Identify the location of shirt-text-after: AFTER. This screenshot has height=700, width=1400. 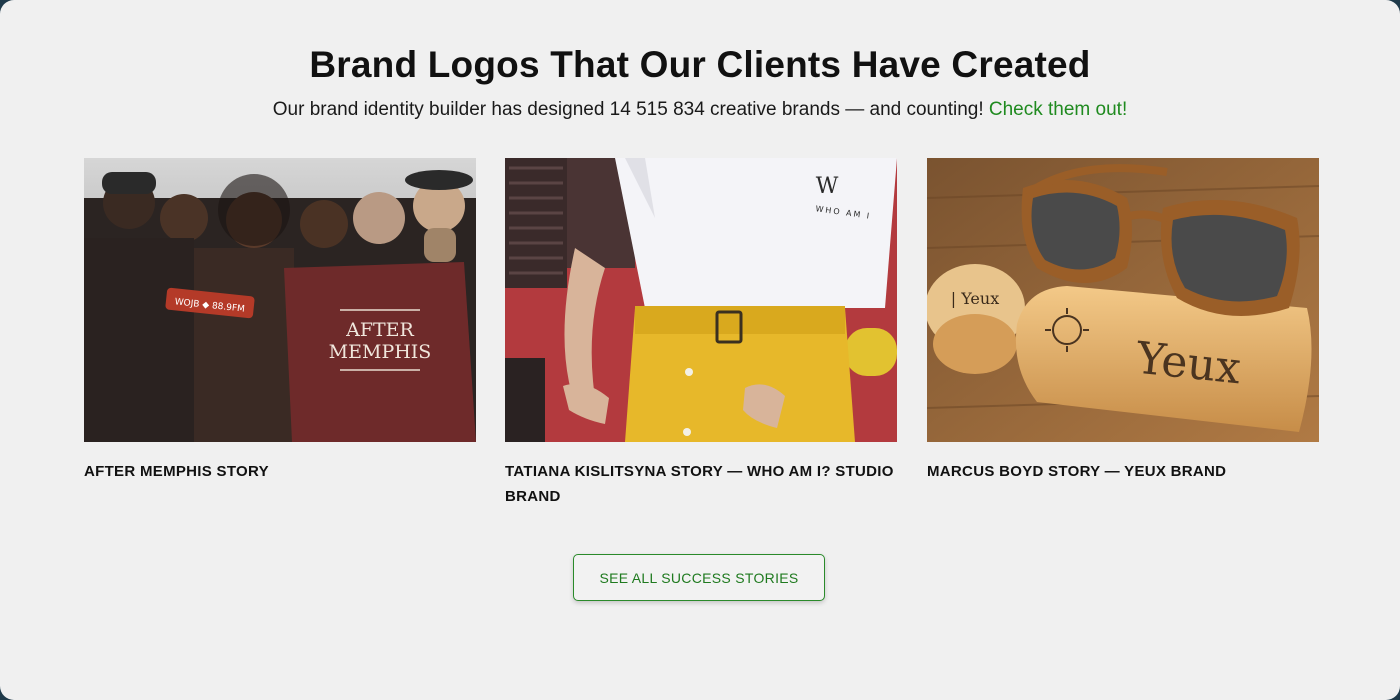
(379, 330).